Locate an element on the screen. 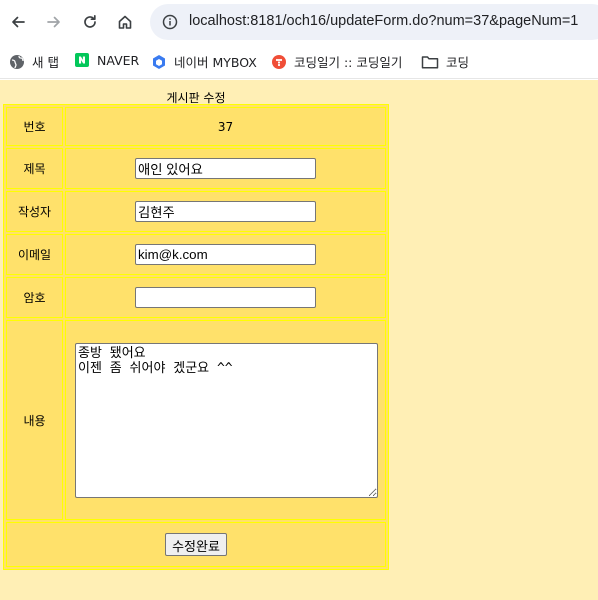 The width and height of the screenshot is (598, 600). tistory-icon is located at coordinates (279, 62).